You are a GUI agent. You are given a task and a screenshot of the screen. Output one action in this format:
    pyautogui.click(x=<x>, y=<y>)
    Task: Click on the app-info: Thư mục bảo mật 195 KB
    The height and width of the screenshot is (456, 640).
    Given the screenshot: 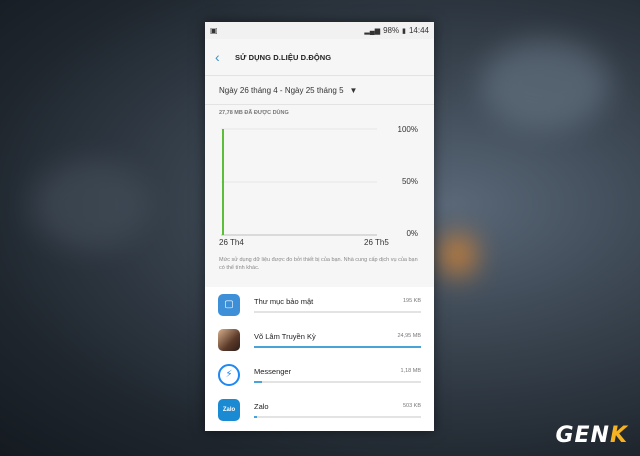 What is the action you would take?
    pyautogui.click(x=337, y=304)
    